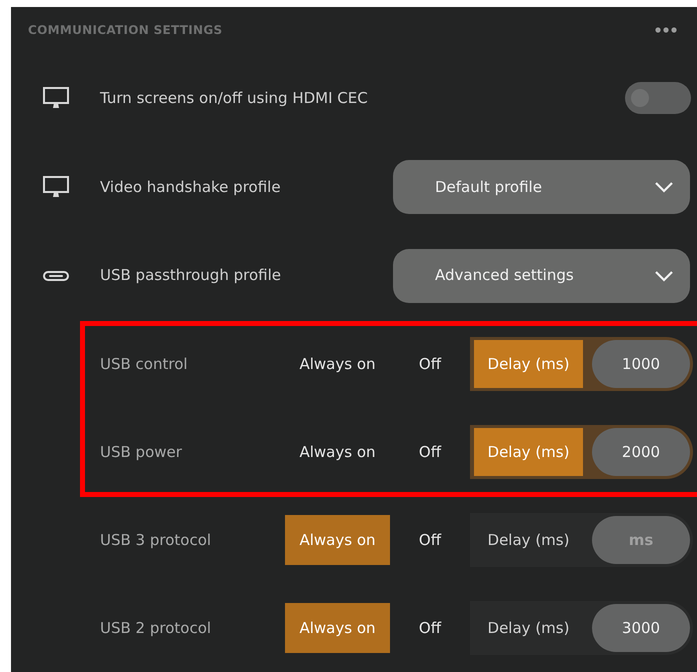 This screenshot has width=697, height=672. I want to click on delay-input: ms, so click(641, 540).